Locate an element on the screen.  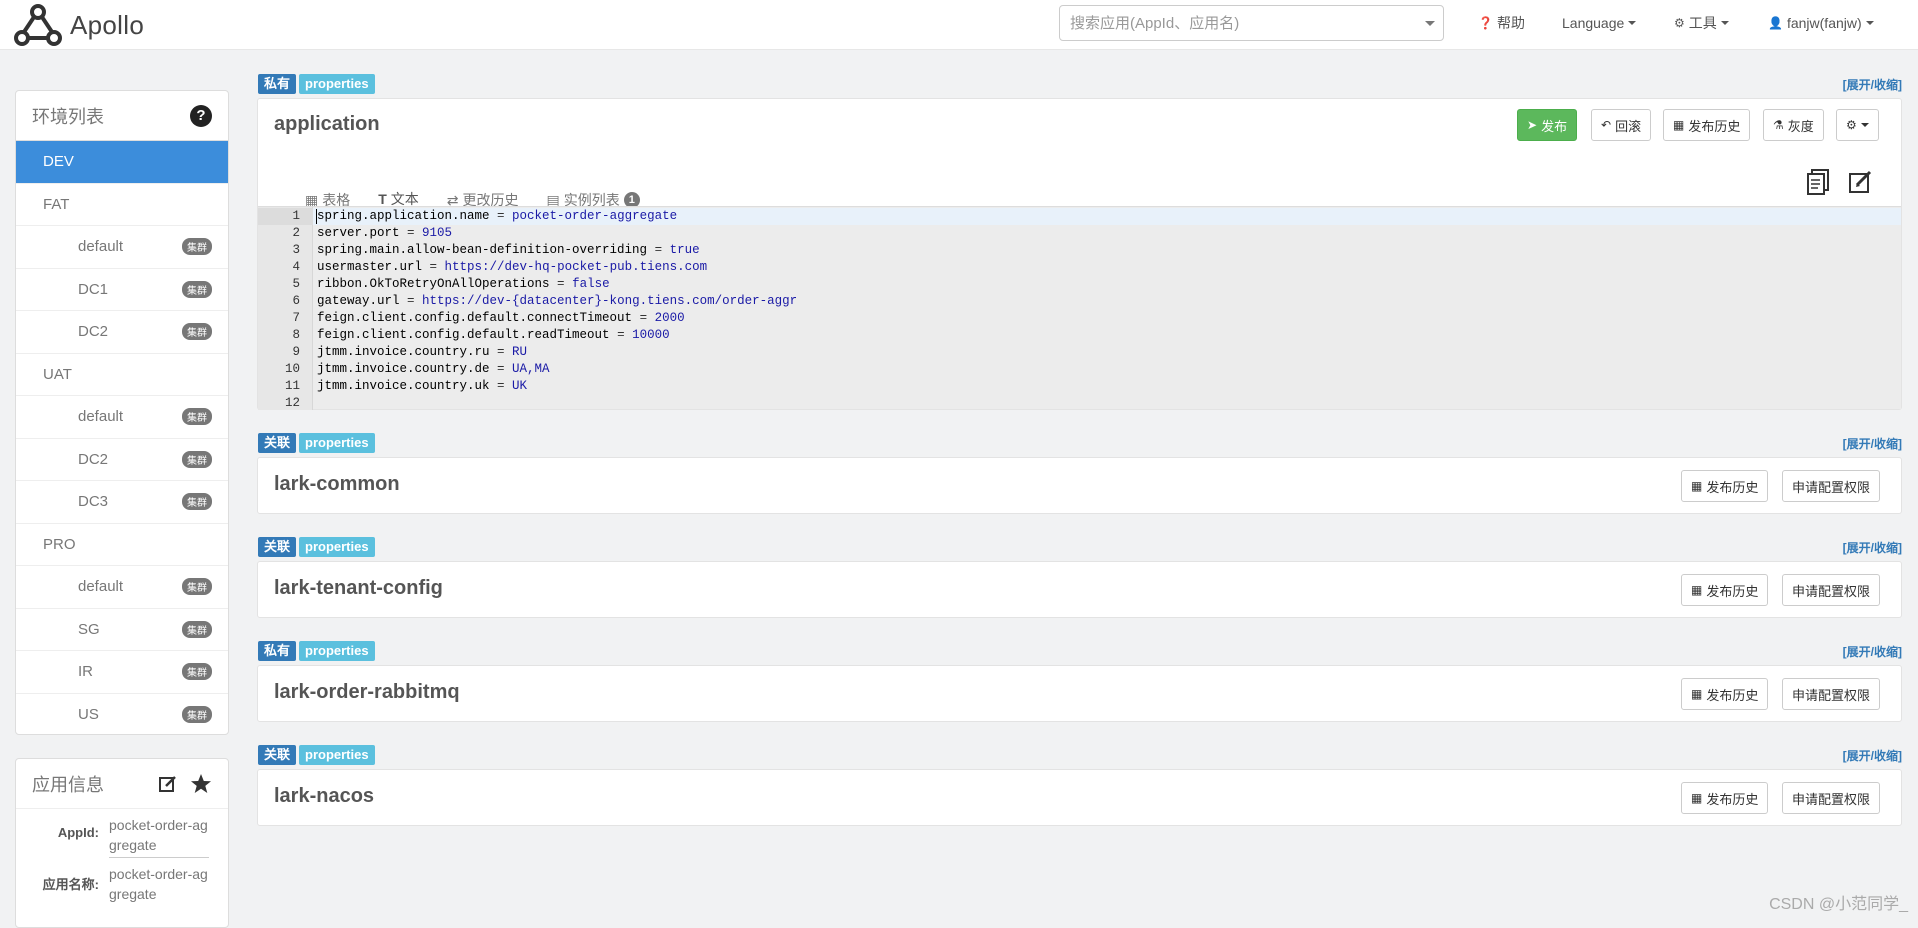
namespace-name: lark-nacos is located at coordinates (324, 796).